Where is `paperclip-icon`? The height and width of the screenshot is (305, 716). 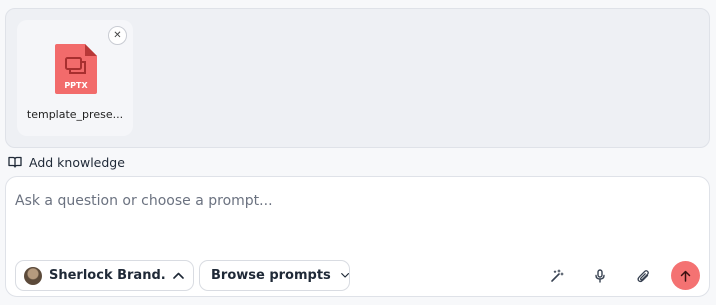 paperclip-icon is located at coordinates (642, 276).